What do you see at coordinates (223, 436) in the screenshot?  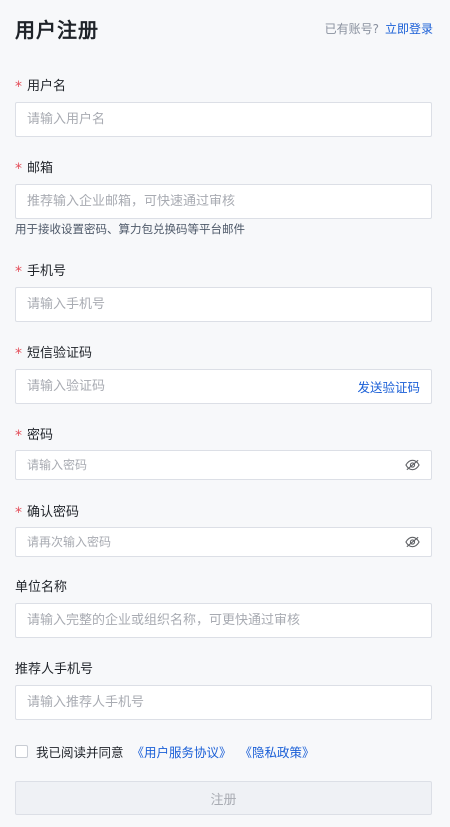 I see `password-label: * 密码` at bounding box center [223, 436].